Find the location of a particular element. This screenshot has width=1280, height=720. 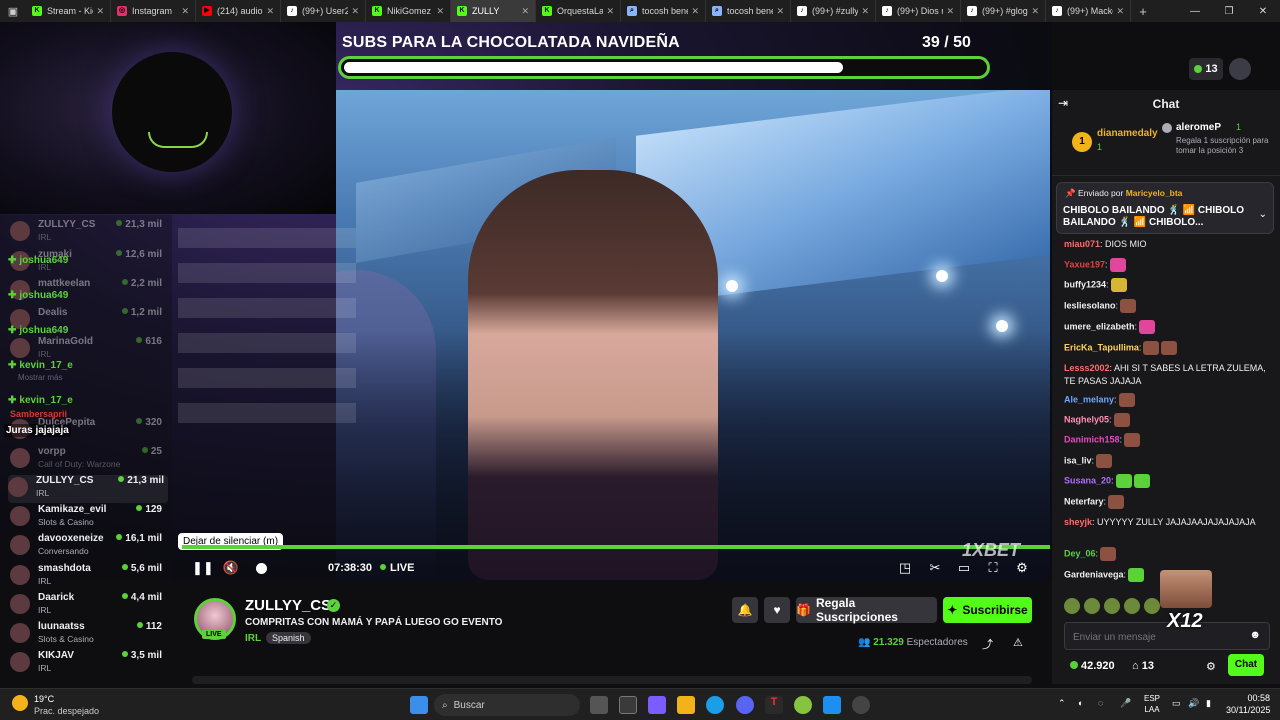

browser-tab: ◎ Instagram ✕ is located at coordinates (153, 11).